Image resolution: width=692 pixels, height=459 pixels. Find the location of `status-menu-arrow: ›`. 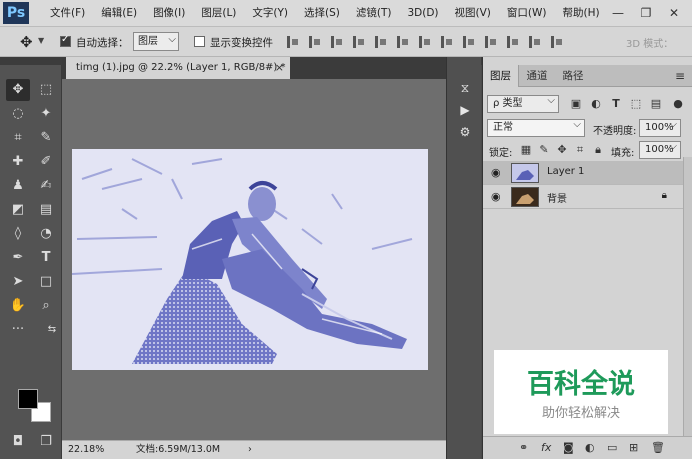

status-menu-arrow: › is located at coordinates (250, 450).